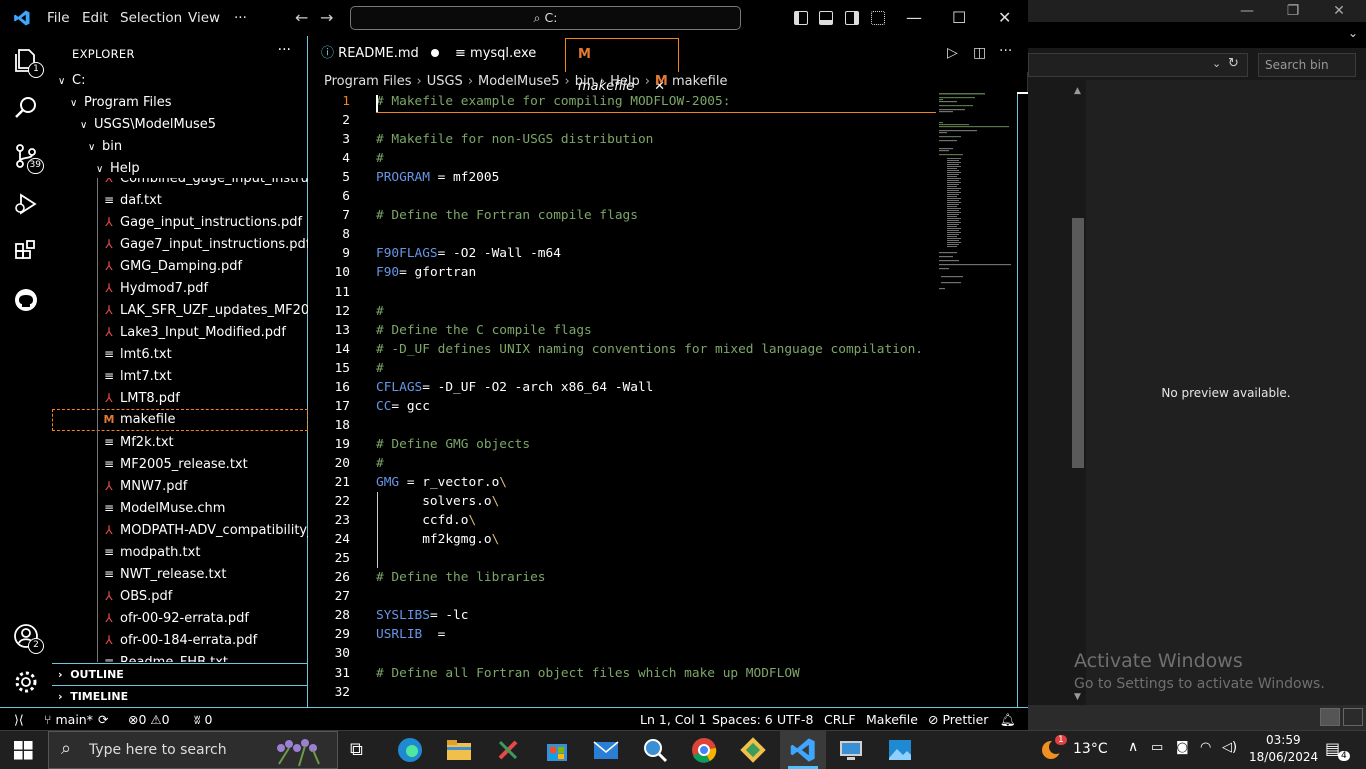 This screenshot has width=1366, height=769. Describe the element at coordinates (1330, 717) in the screenshot. I see `details-view-button` at that location.